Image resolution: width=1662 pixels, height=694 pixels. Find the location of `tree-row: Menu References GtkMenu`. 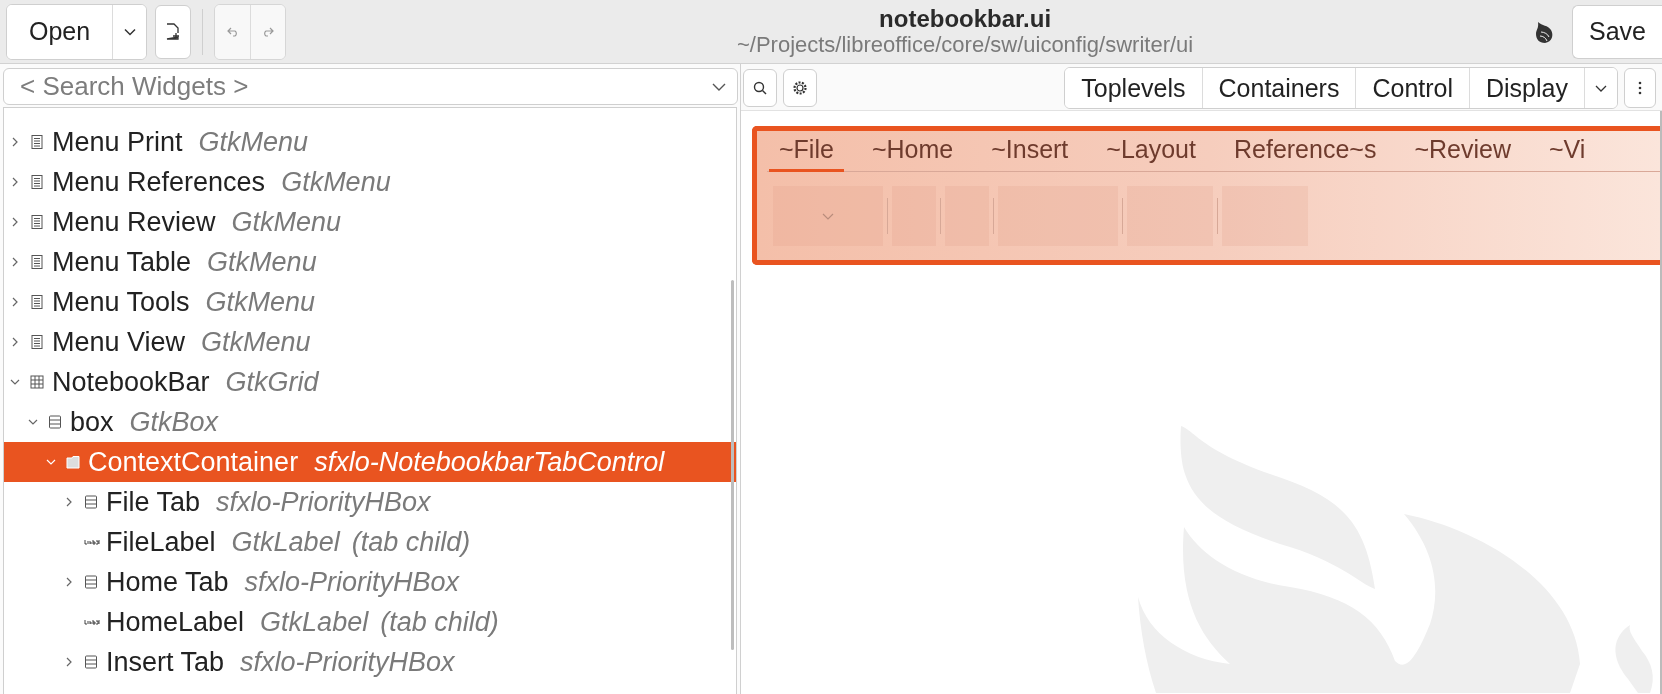

tree-row: Menu References GtkMenu is located at coordinates (370, 182).